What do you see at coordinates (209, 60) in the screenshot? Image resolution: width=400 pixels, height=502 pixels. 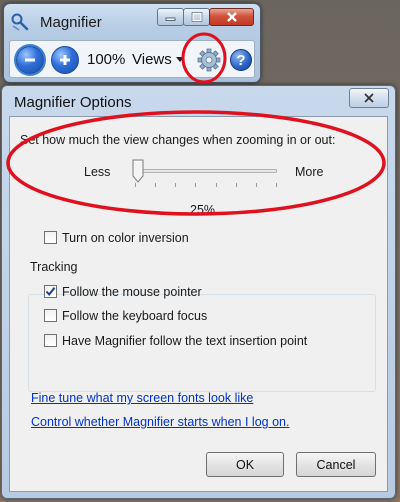 I see `gear-icon` at bounding box center [209, 60].